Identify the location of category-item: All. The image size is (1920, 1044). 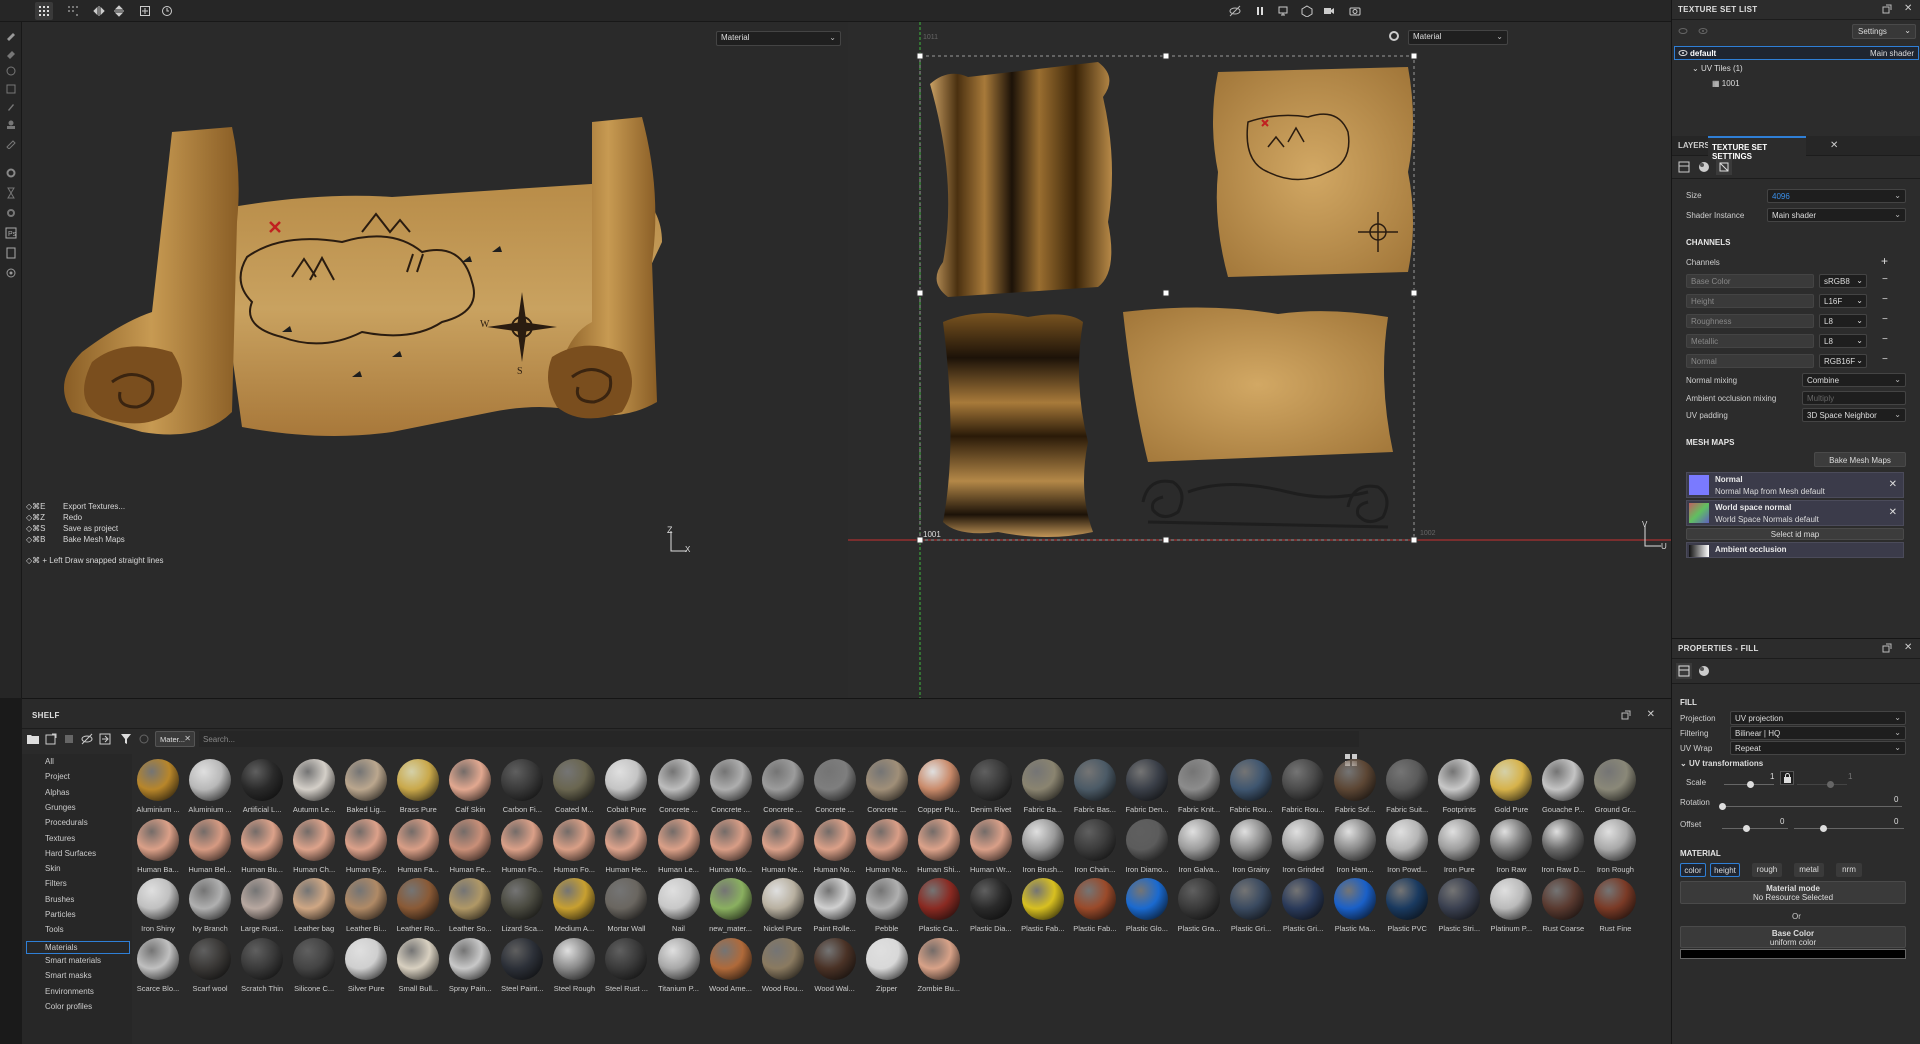
(49, 761).